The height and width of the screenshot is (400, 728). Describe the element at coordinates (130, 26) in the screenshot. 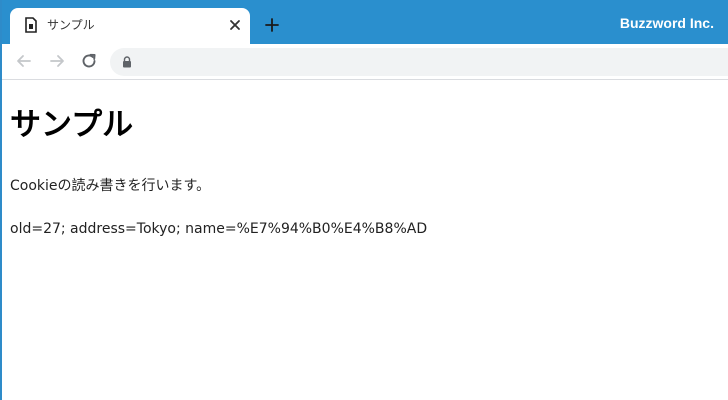

I see `tab-active: サンプル` at that location.